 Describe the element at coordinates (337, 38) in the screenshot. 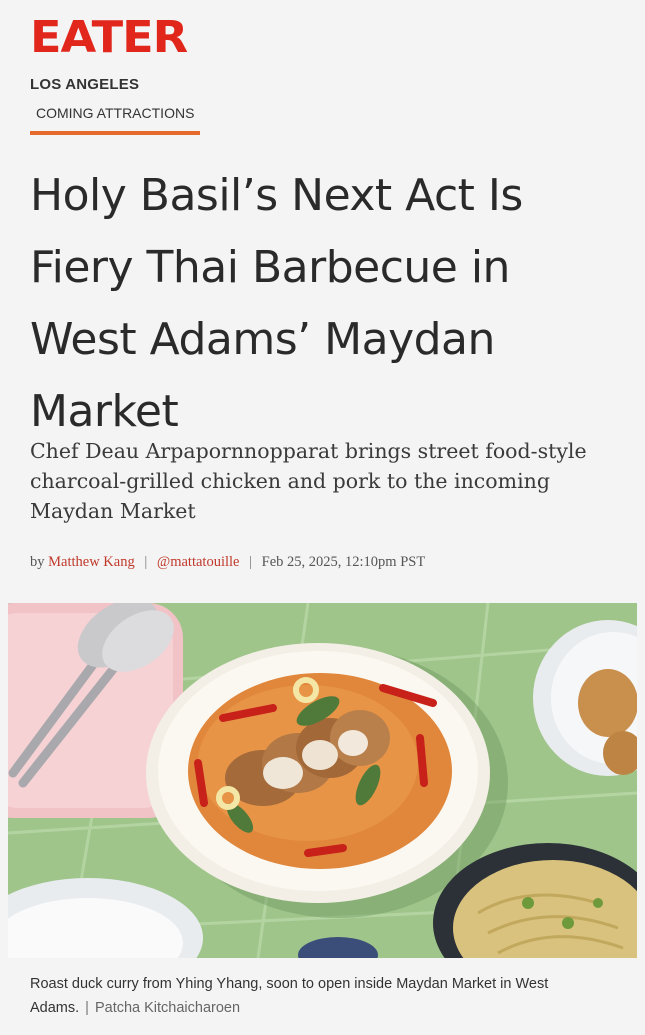

I see `eater-logo: EATER` at that location.